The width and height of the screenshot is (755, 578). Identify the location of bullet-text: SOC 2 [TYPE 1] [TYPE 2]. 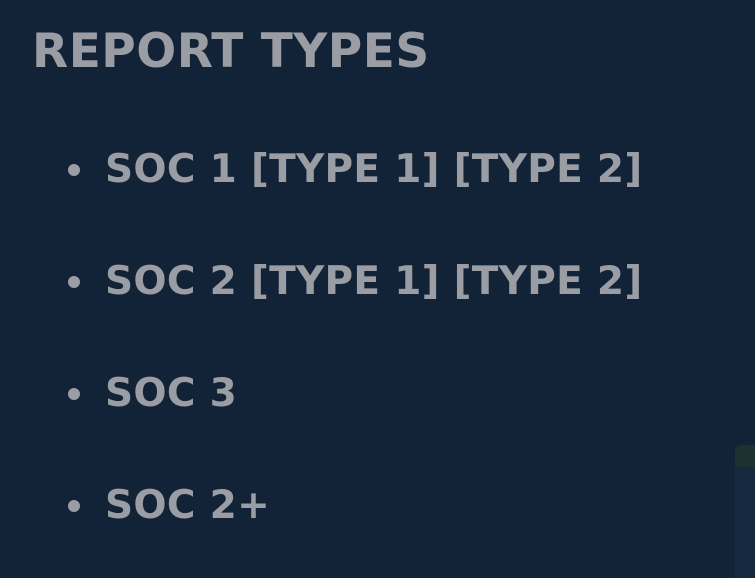
(374, 281).